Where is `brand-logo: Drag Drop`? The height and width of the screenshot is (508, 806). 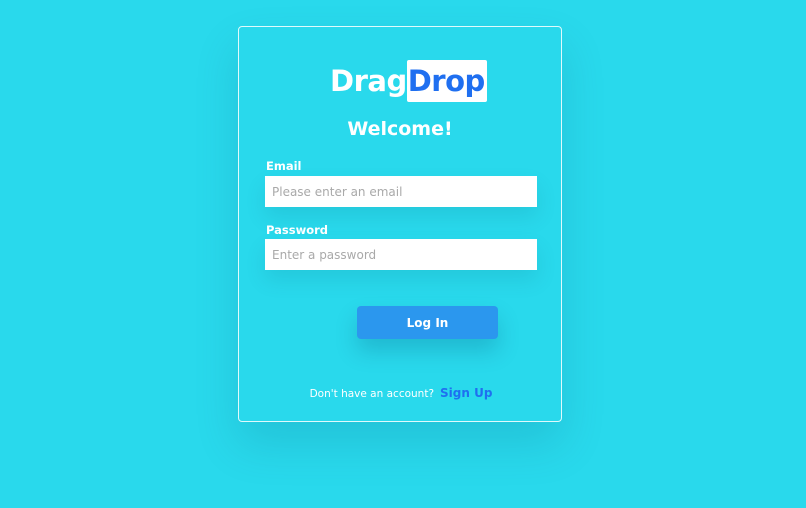
brand-logo: Drag Drop is located at coordinates (408, 81).